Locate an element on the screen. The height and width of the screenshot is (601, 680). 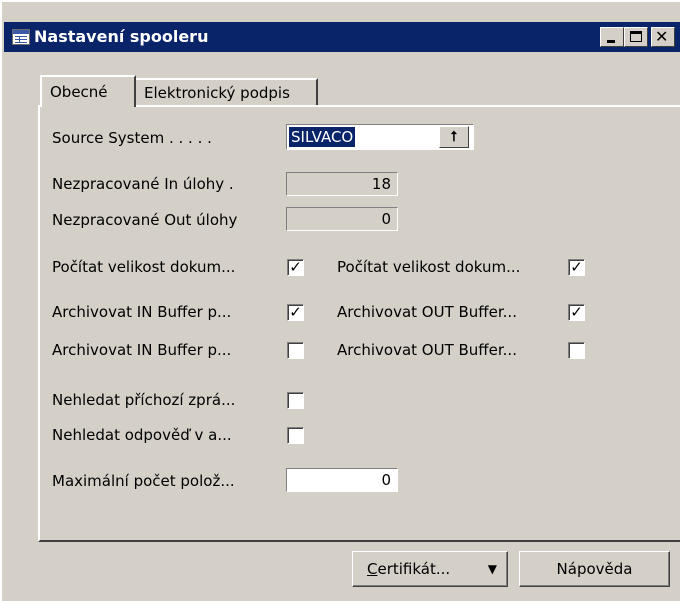
source-system-label: Source System . . . . . is located at coordinates (132, 138).